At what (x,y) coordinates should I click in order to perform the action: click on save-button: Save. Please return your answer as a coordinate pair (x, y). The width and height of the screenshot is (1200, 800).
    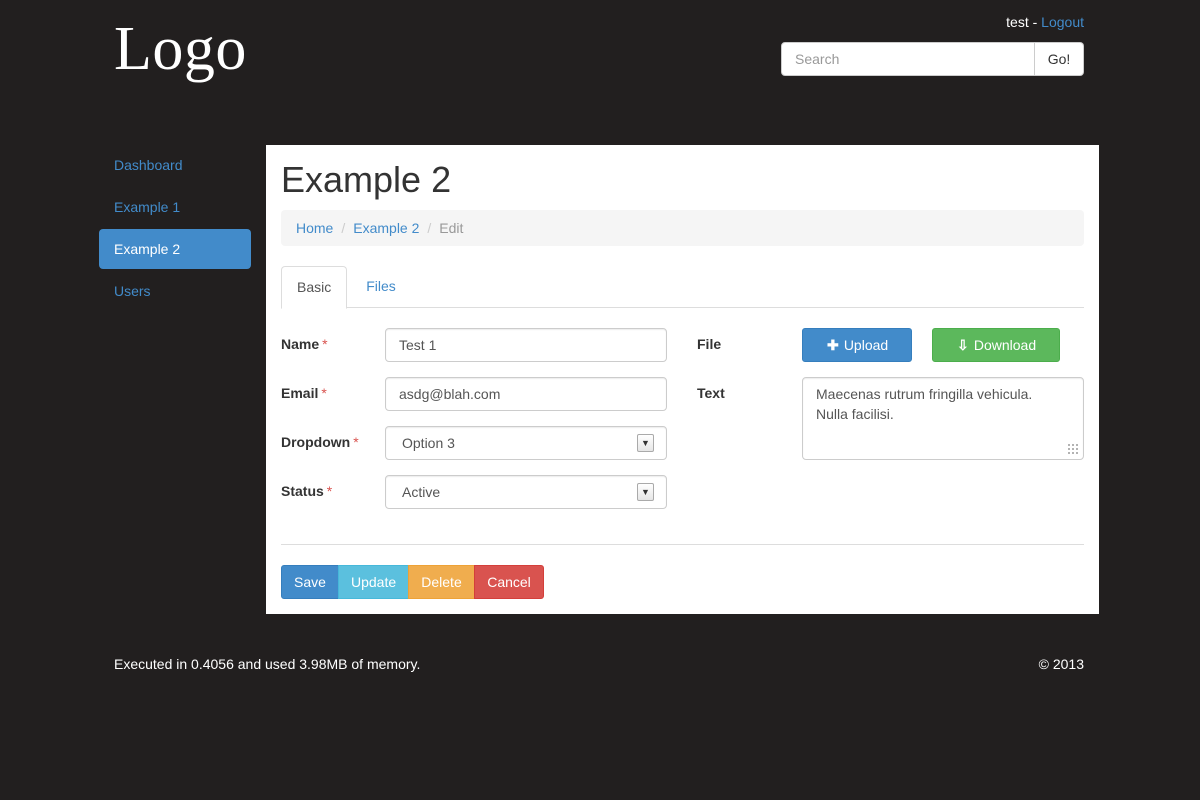
    Looking at the image, I should click on (310, 582).